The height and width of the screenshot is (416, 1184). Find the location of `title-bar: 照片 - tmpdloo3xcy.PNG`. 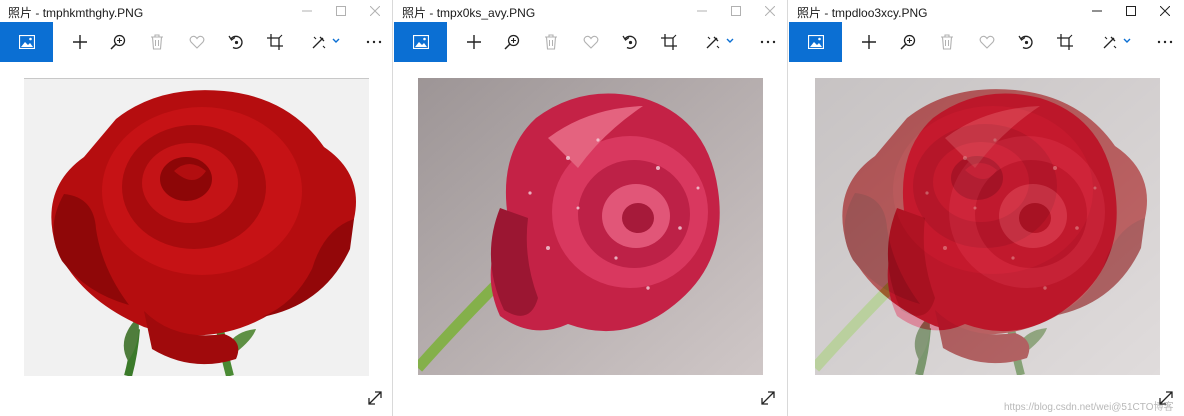

title-bar: 照片 - tmpdloo3xcy.PNG is located at coordinates (986, 11).